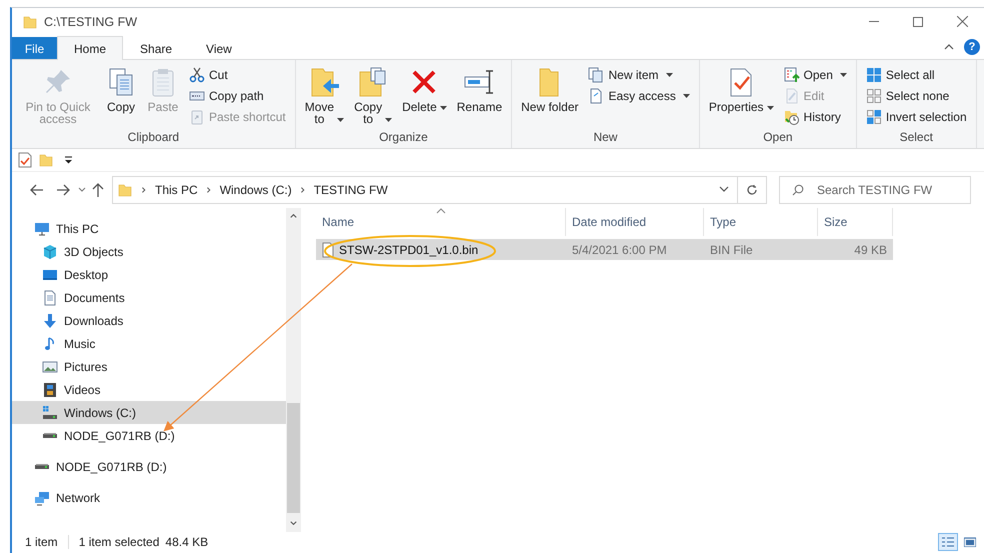 The height and width of the screenshot is (553, 984). I want to click on selection-info: 1 item selected, so click(119, 542).